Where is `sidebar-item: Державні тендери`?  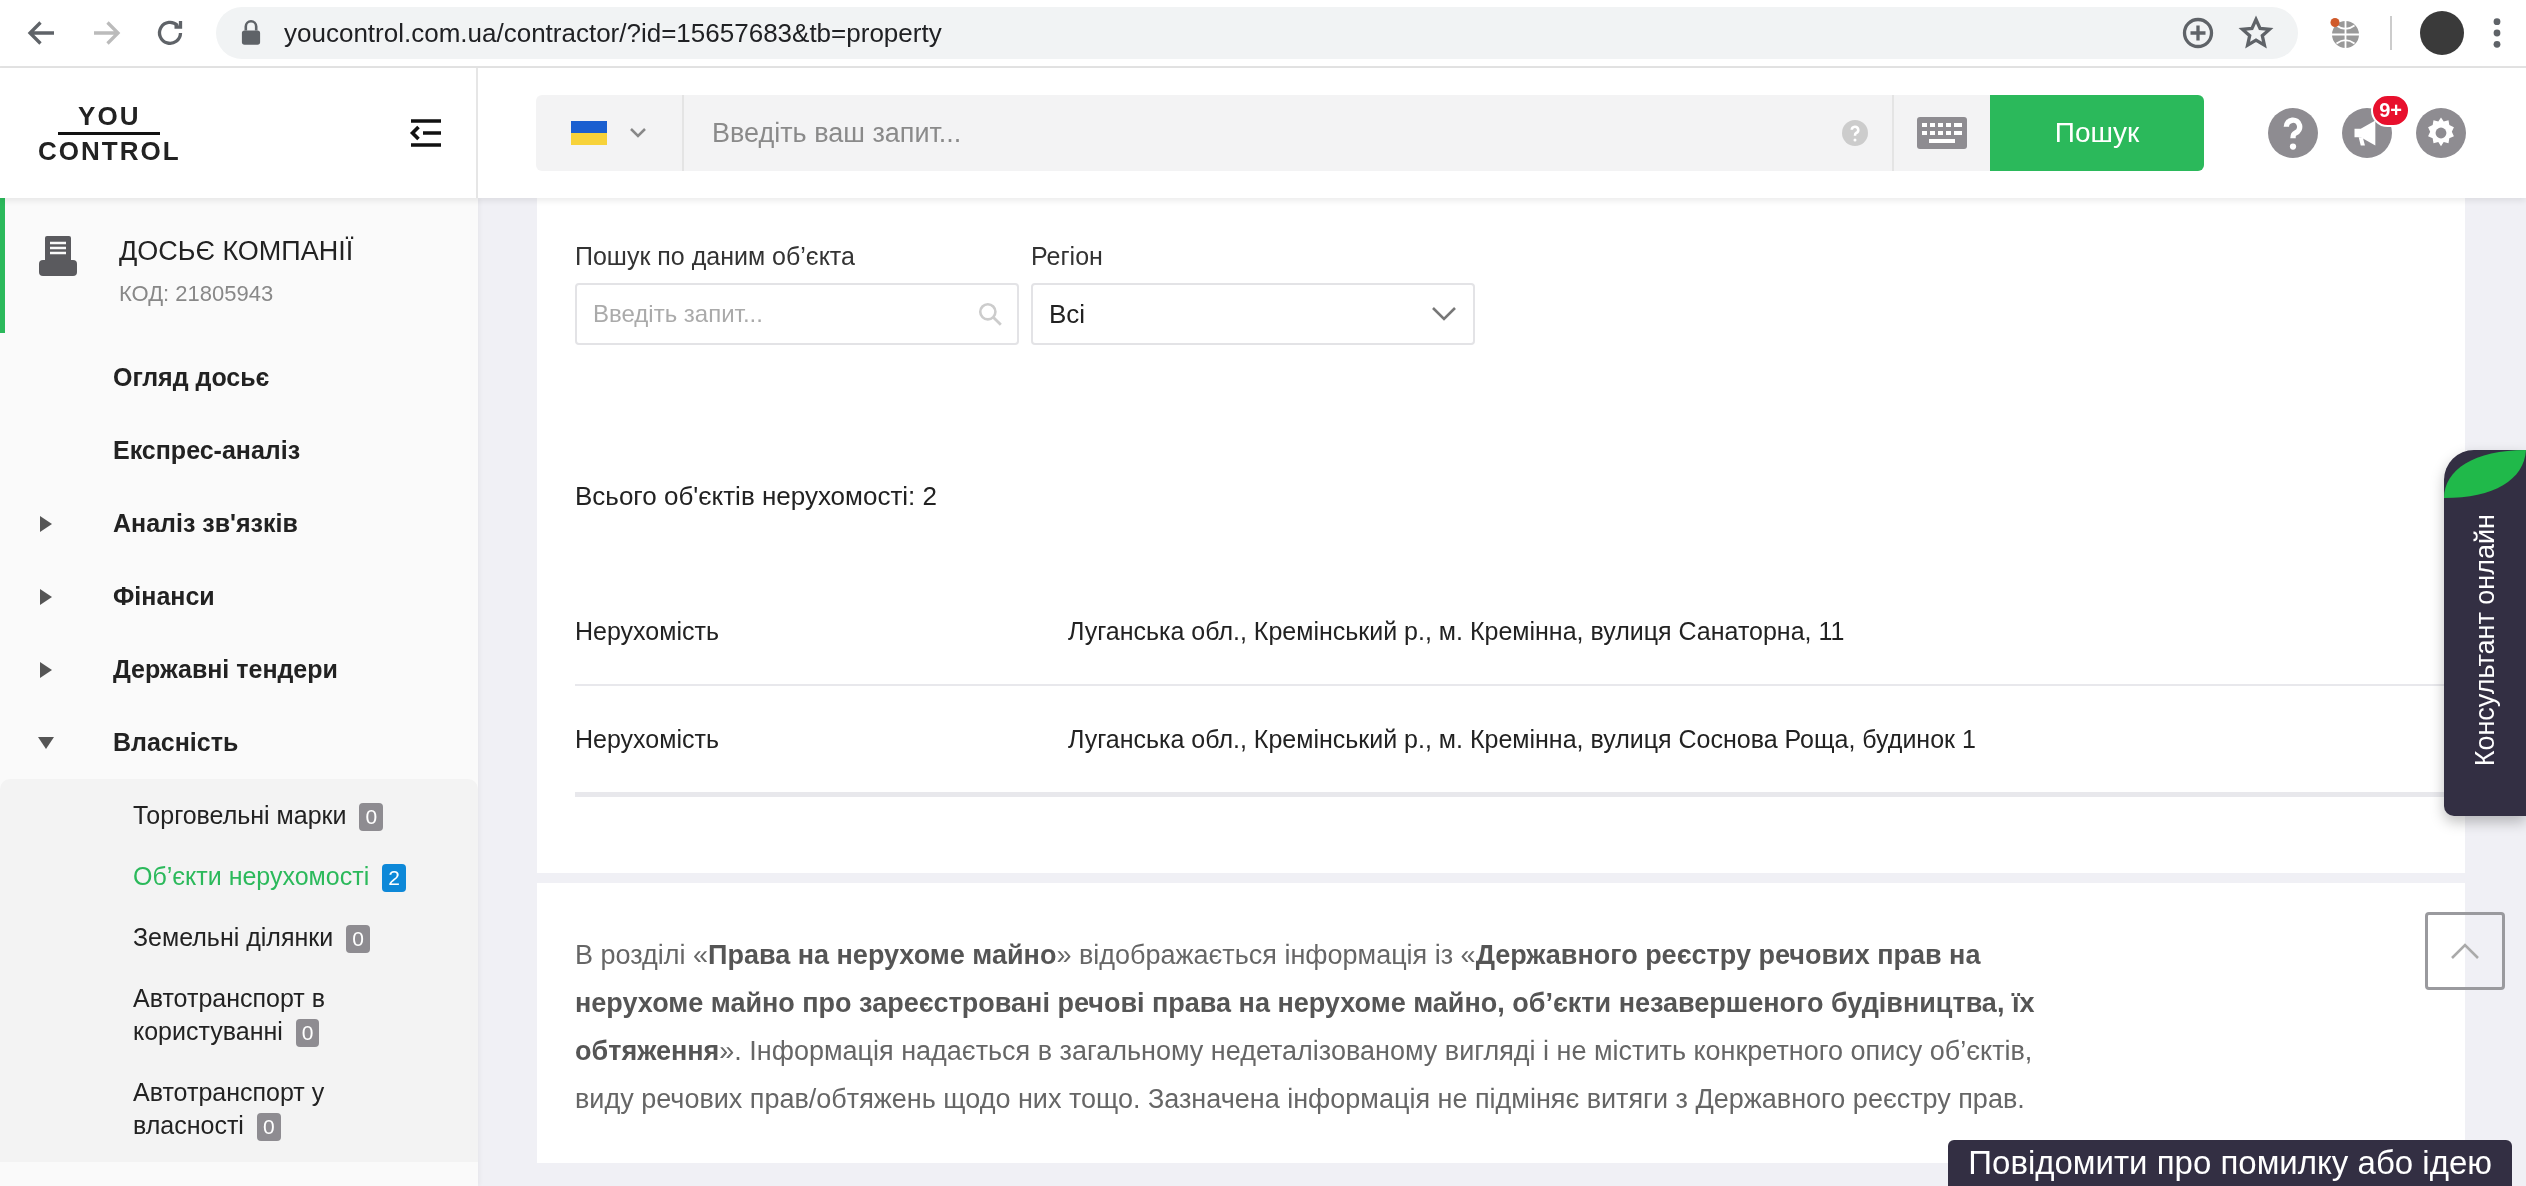
sidebar-item: Державні тендери is located at coordinates (239, 669).